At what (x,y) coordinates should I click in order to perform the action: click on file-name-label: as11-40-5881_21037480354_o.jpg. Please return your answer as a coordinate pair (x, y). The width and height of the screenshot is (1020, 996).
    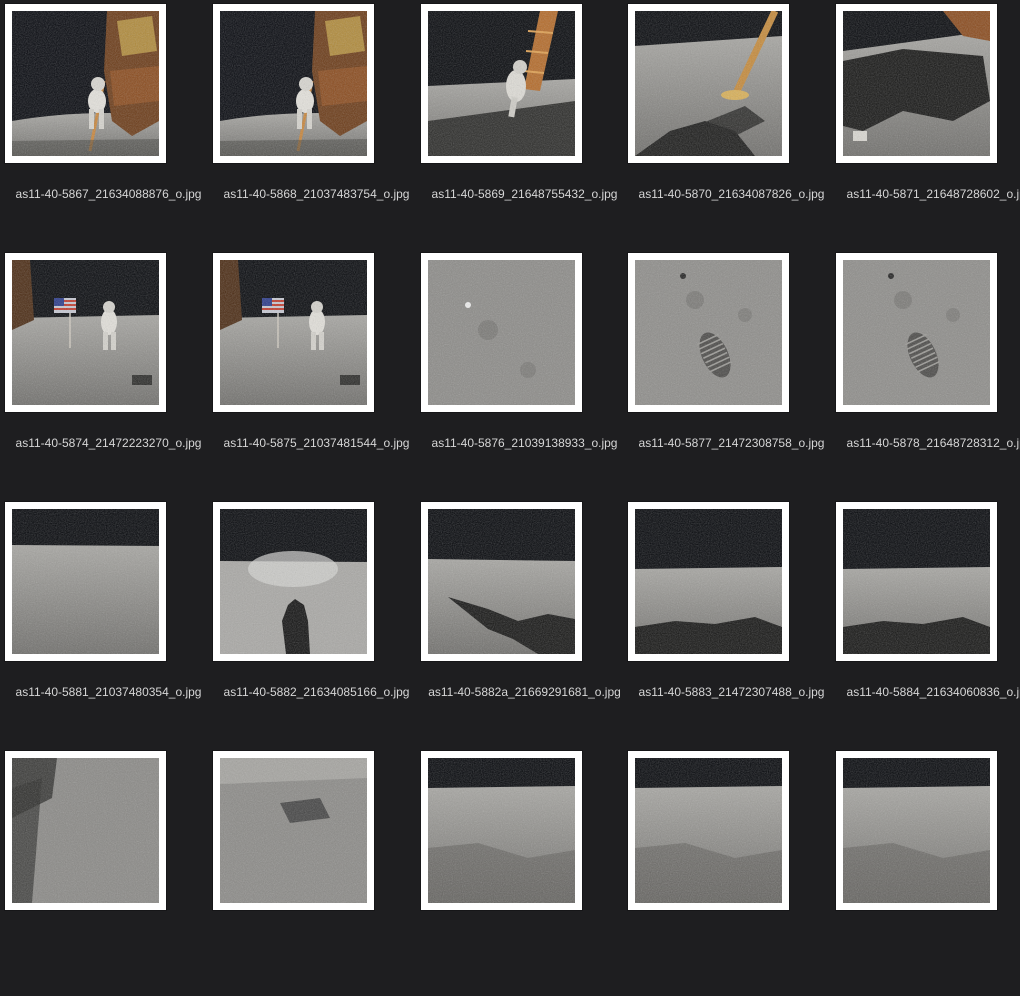
    Looking at the image, I should click on (114, 692).